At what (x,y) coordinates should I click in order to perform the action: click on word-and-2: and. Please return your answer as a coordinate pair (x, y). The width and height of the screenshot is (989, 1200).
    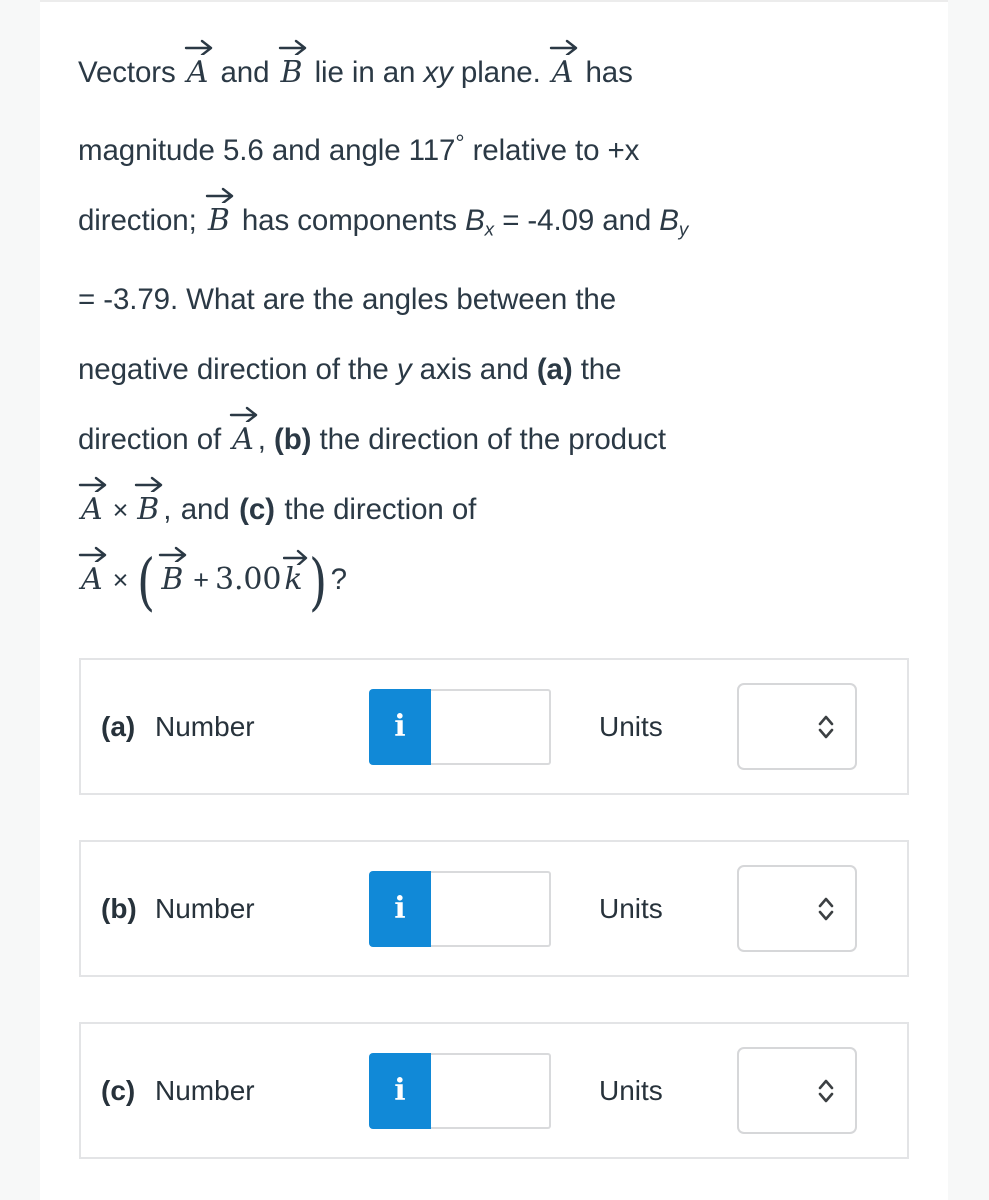
    Looking at the image, I should click on (205, 509).